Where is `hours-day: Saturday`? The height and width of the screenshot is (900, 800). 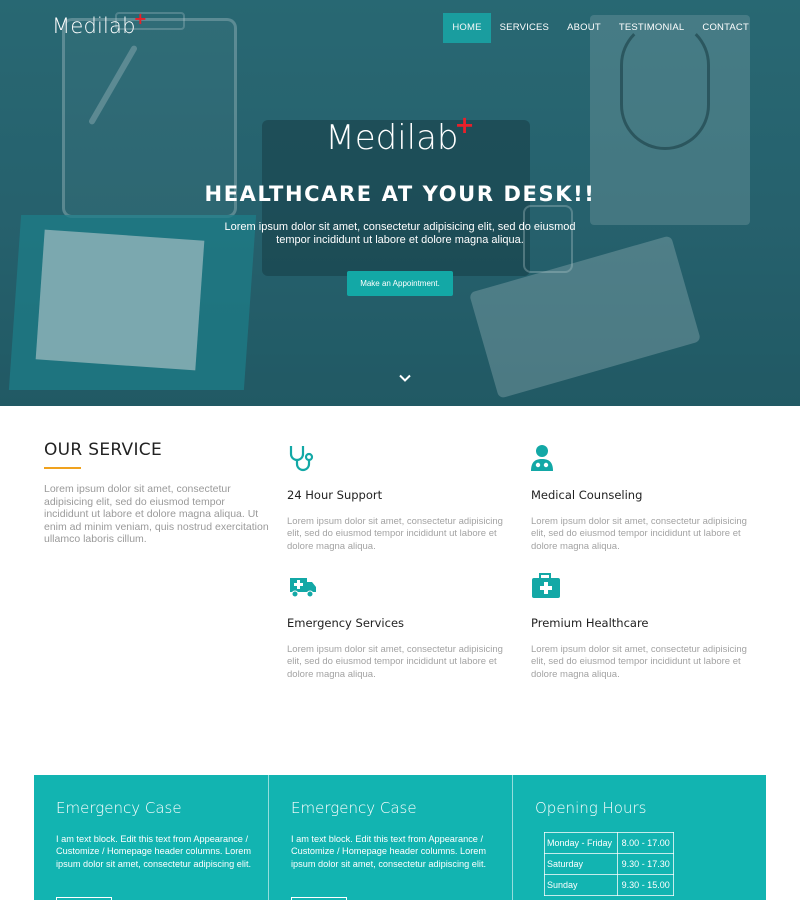
hours-day: Saturday is located at coordinates (581, 864).